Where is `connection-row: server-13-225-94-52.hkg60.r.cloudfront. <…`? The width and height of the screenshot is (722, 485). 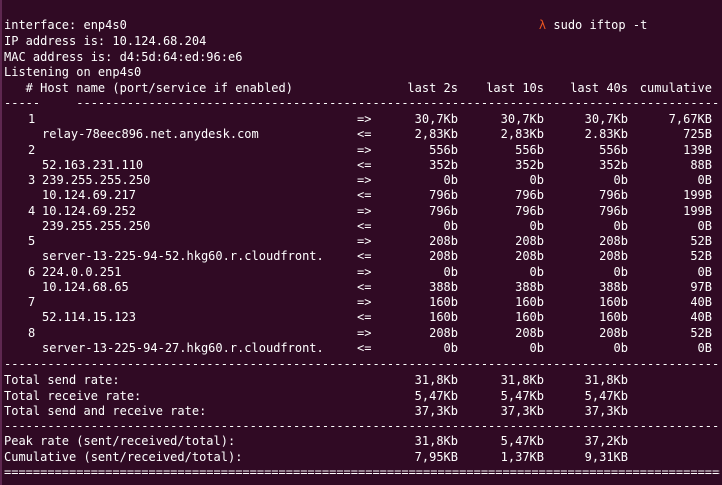
connection-row: server-13-225-94-52.hkg60.r.cloudfront. <… is located at coordinates (361, 256).